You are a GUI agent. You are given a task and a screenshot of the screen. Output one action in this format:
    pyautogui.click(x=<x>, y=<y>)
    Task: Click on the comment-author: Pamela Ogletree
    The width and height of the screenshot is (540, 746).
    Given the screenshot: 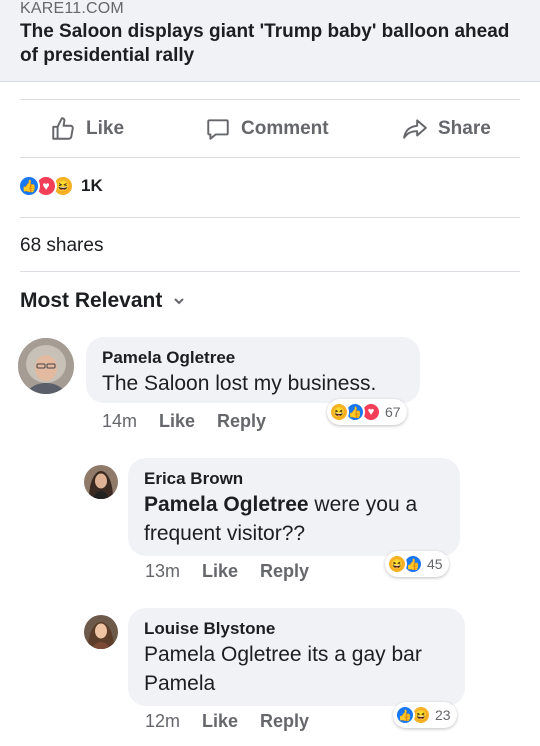 What is the action you would take?
    pyautogui.click(x=253, y=358)
    